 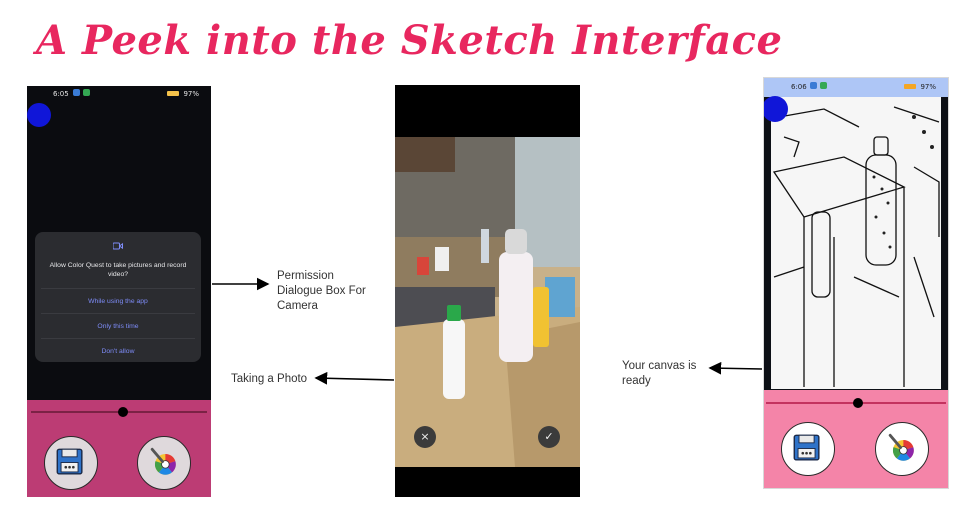 What do you see at coordinates (354, 378) in the screenshot?
I see `arrow-photo` at bounding box center [354, 378].